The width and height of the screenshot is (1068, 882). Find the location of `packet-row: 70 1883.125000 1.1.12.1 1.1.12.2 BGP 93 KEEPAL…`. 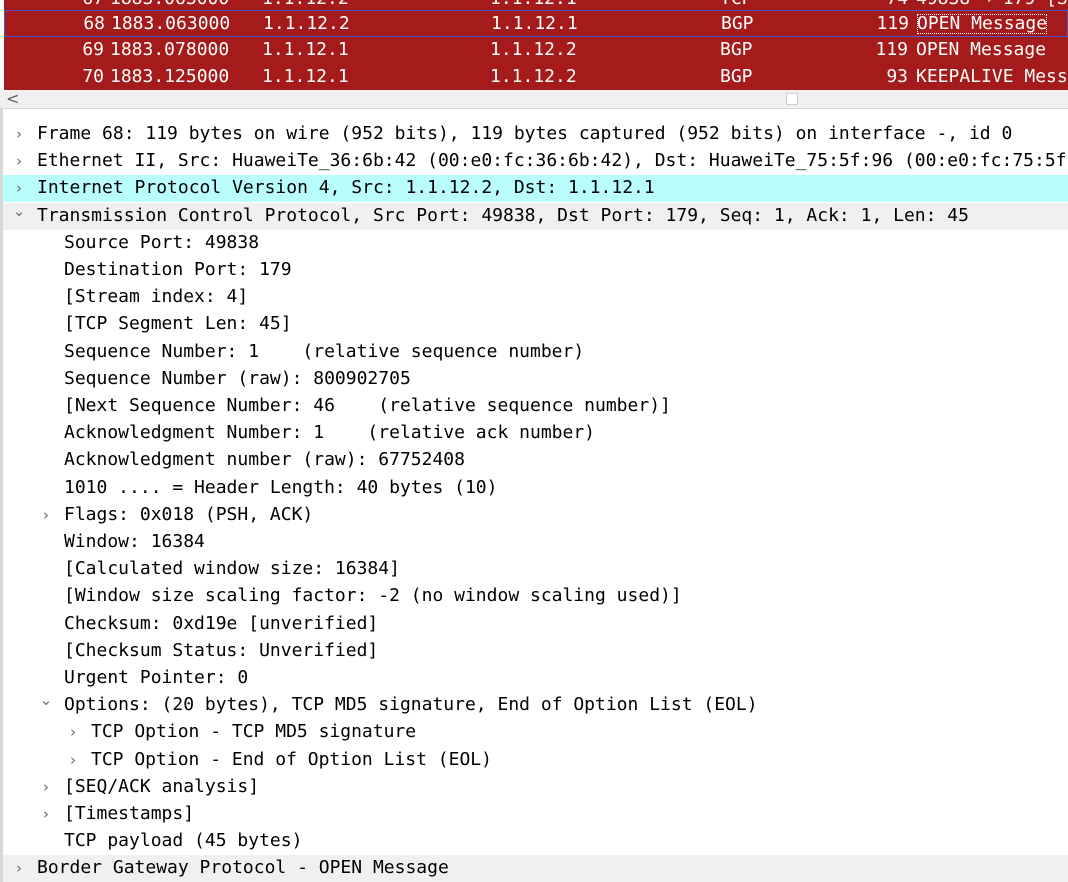

packet-row: 70 1883.125000 1.1.12.1 1.1.12.2 BGP 93 KEEPAL… is located at coordinates (536, 77).